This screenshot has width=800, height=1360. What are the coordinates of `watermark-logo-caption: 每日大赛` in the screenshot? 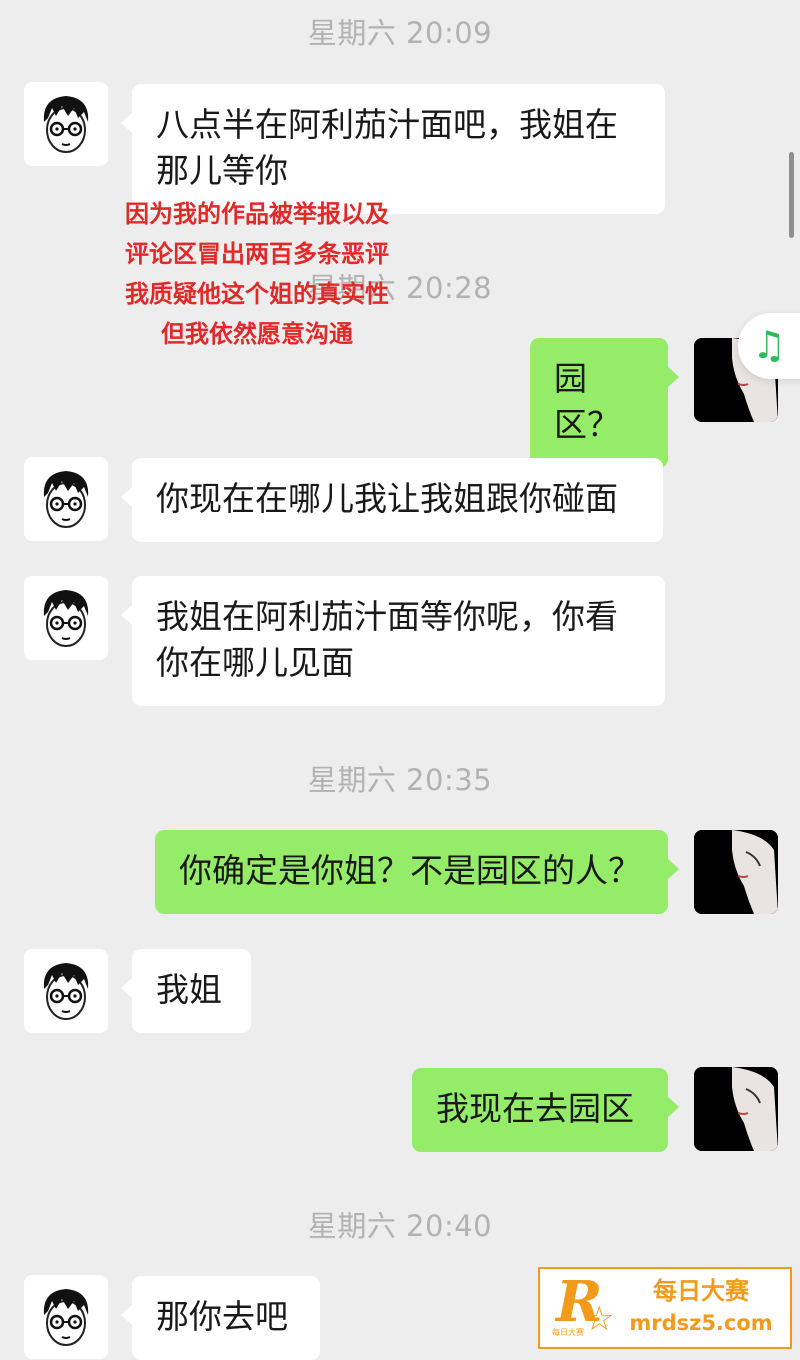 It's located at (568, 1332).